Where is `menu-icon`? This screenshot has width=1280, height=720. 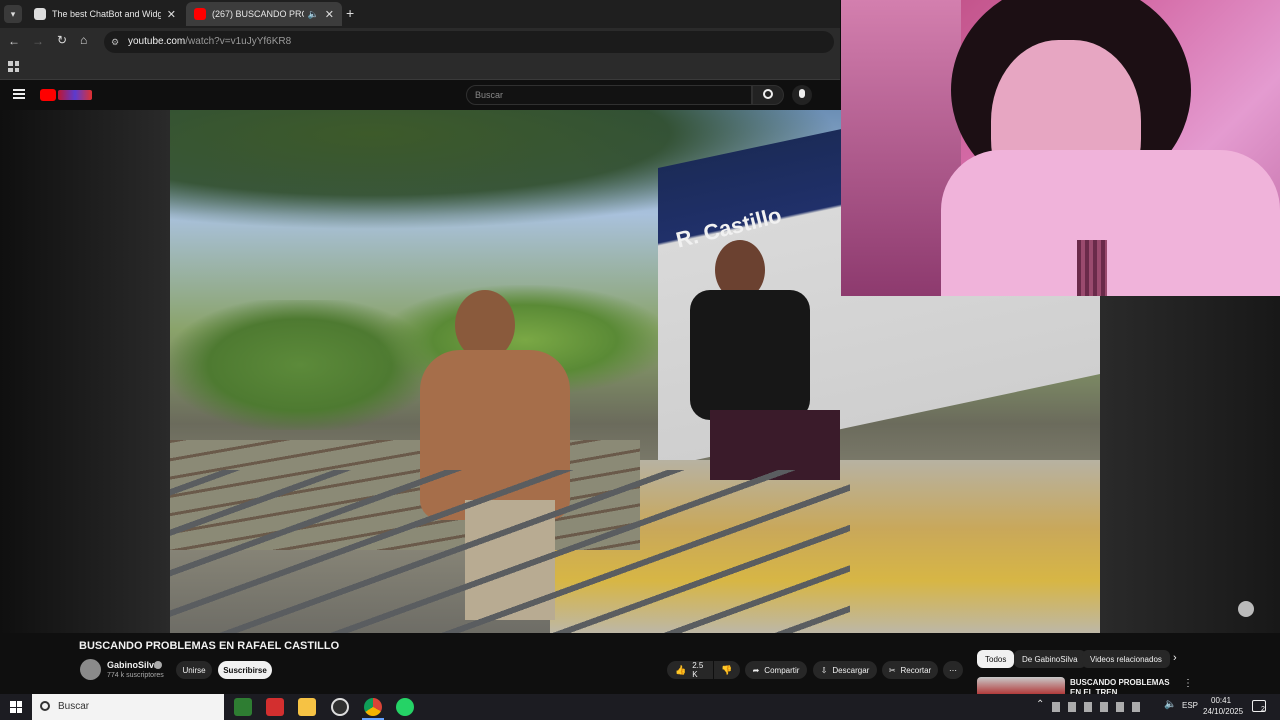 menu-icon is located at coordinates (19, 94).